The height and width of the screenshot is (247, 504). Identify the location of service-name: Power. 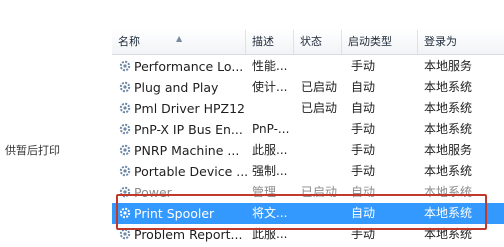
(153, 192).